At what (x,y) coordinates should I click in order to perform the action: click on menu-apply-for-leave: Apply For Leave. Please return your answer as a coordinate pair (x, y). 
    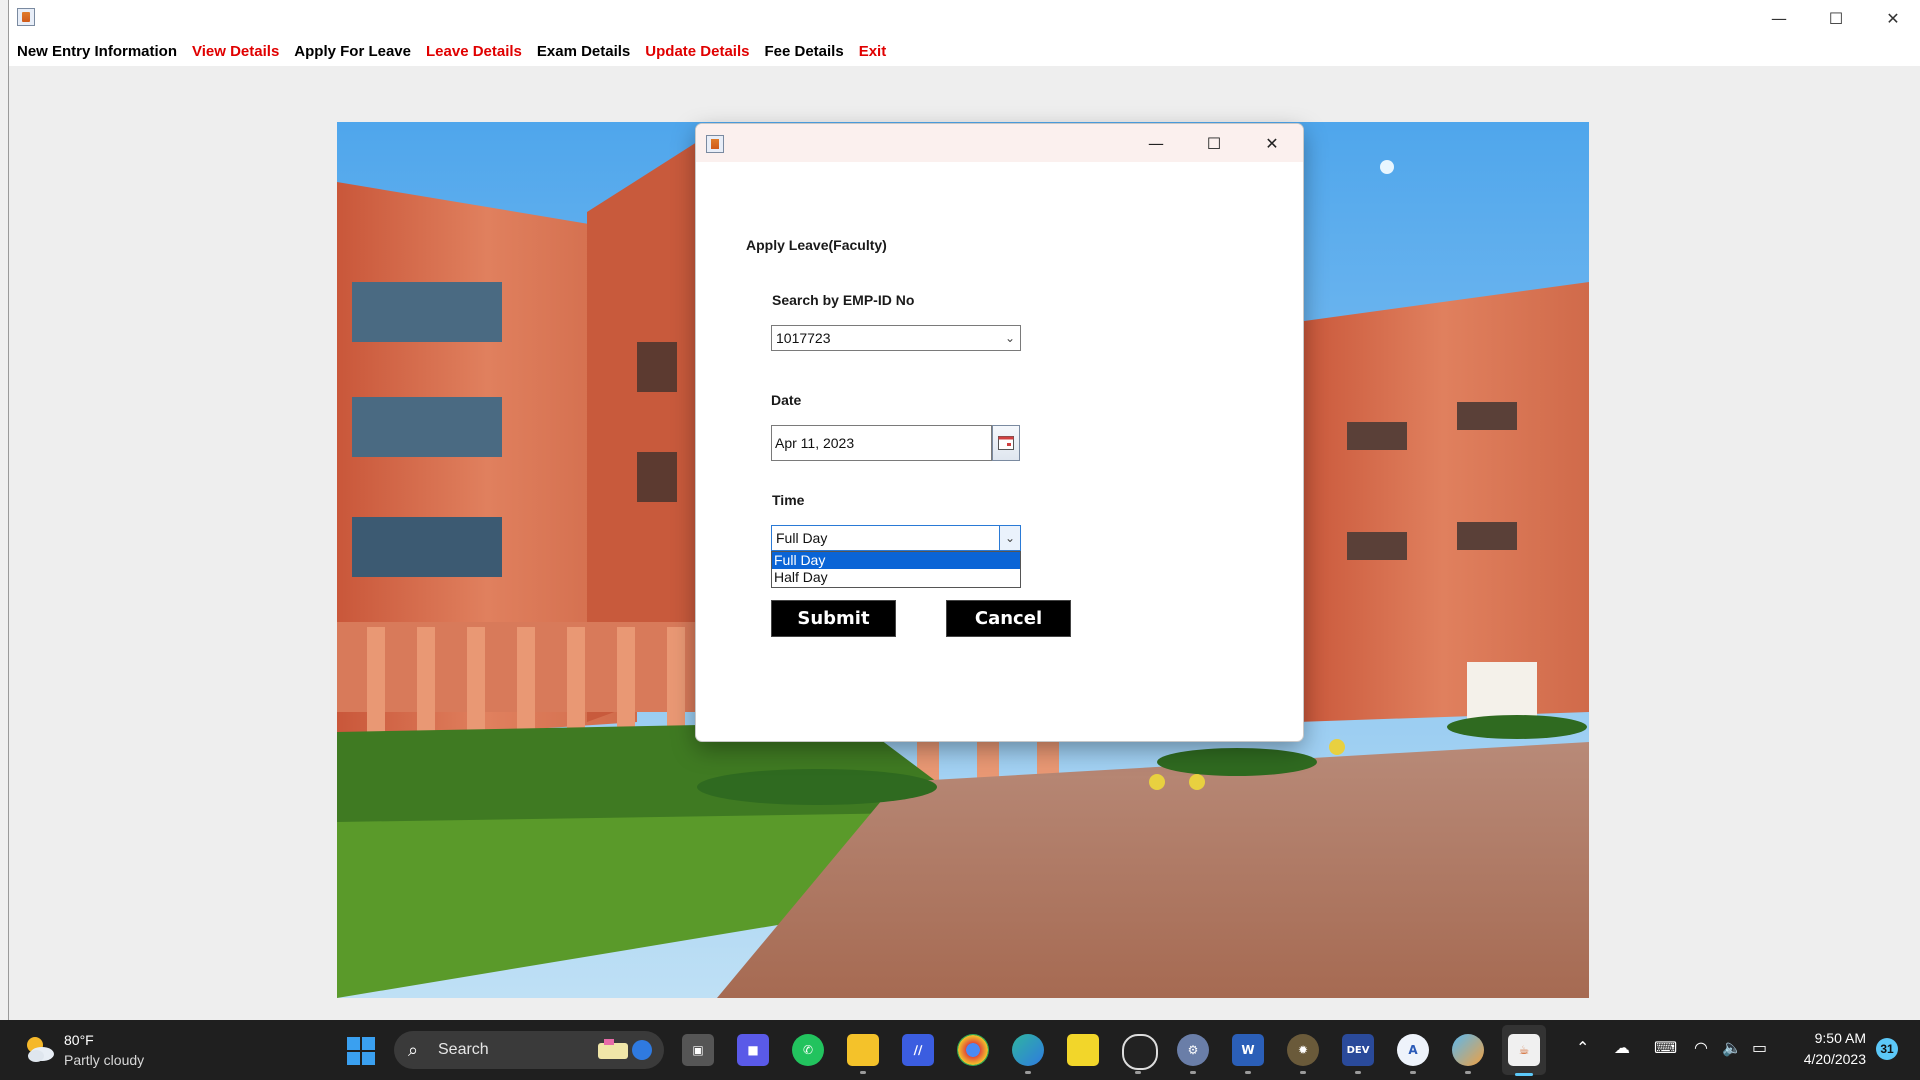
    Looking at the image, I should click on (352, 51).